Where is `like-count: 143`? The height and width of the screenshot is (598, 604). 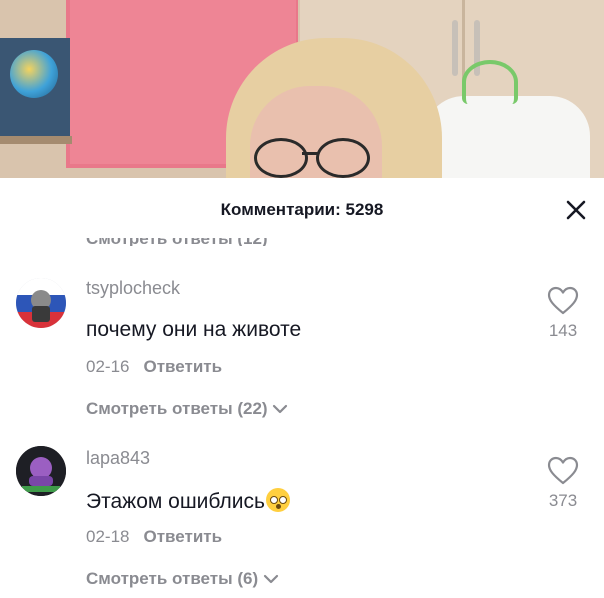
like-count: 143 is located at coordinates (563, 330).